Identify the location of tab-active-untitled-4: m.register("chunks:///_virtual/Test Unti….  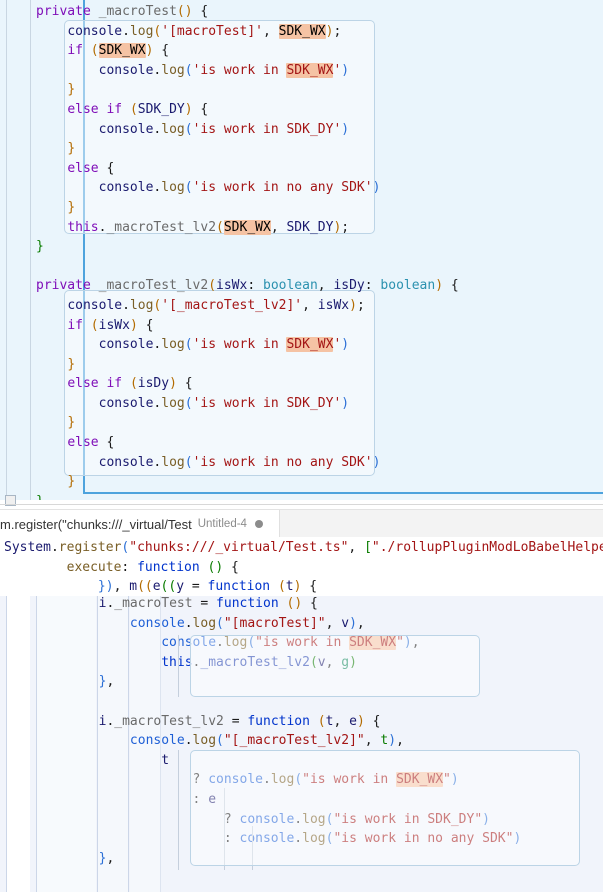
(140, 524).